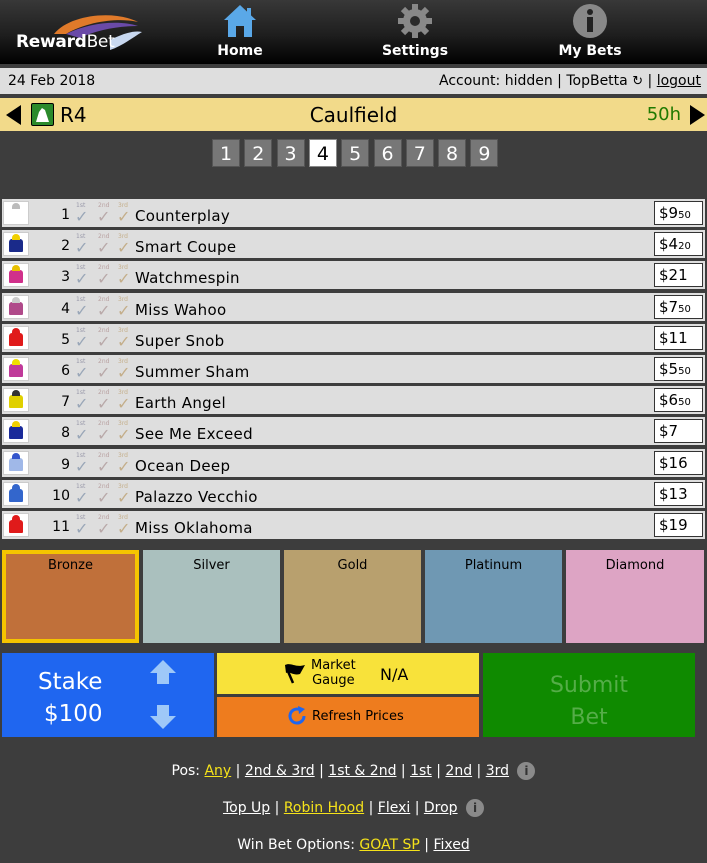 Image resolution: width=707 pixels, height=863 pixels. I want to click on runner-price: $750, so click(678, 306).